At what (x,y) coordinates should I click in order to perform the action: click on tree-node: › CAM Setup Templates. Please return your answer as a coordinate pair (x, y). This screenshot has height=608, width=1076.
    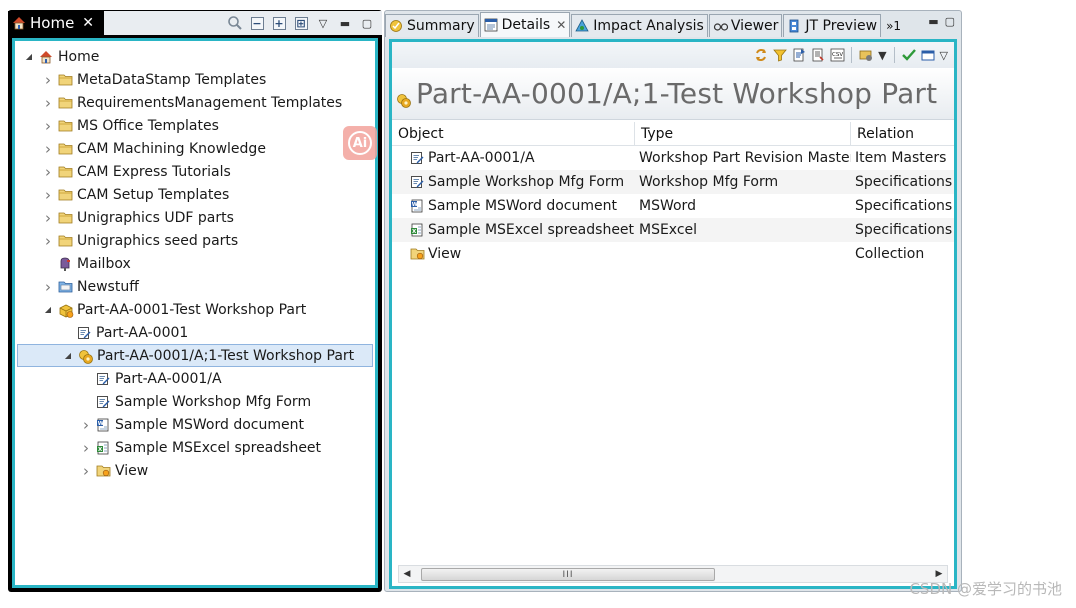
    Looking at the image, I should click on (195, 194).